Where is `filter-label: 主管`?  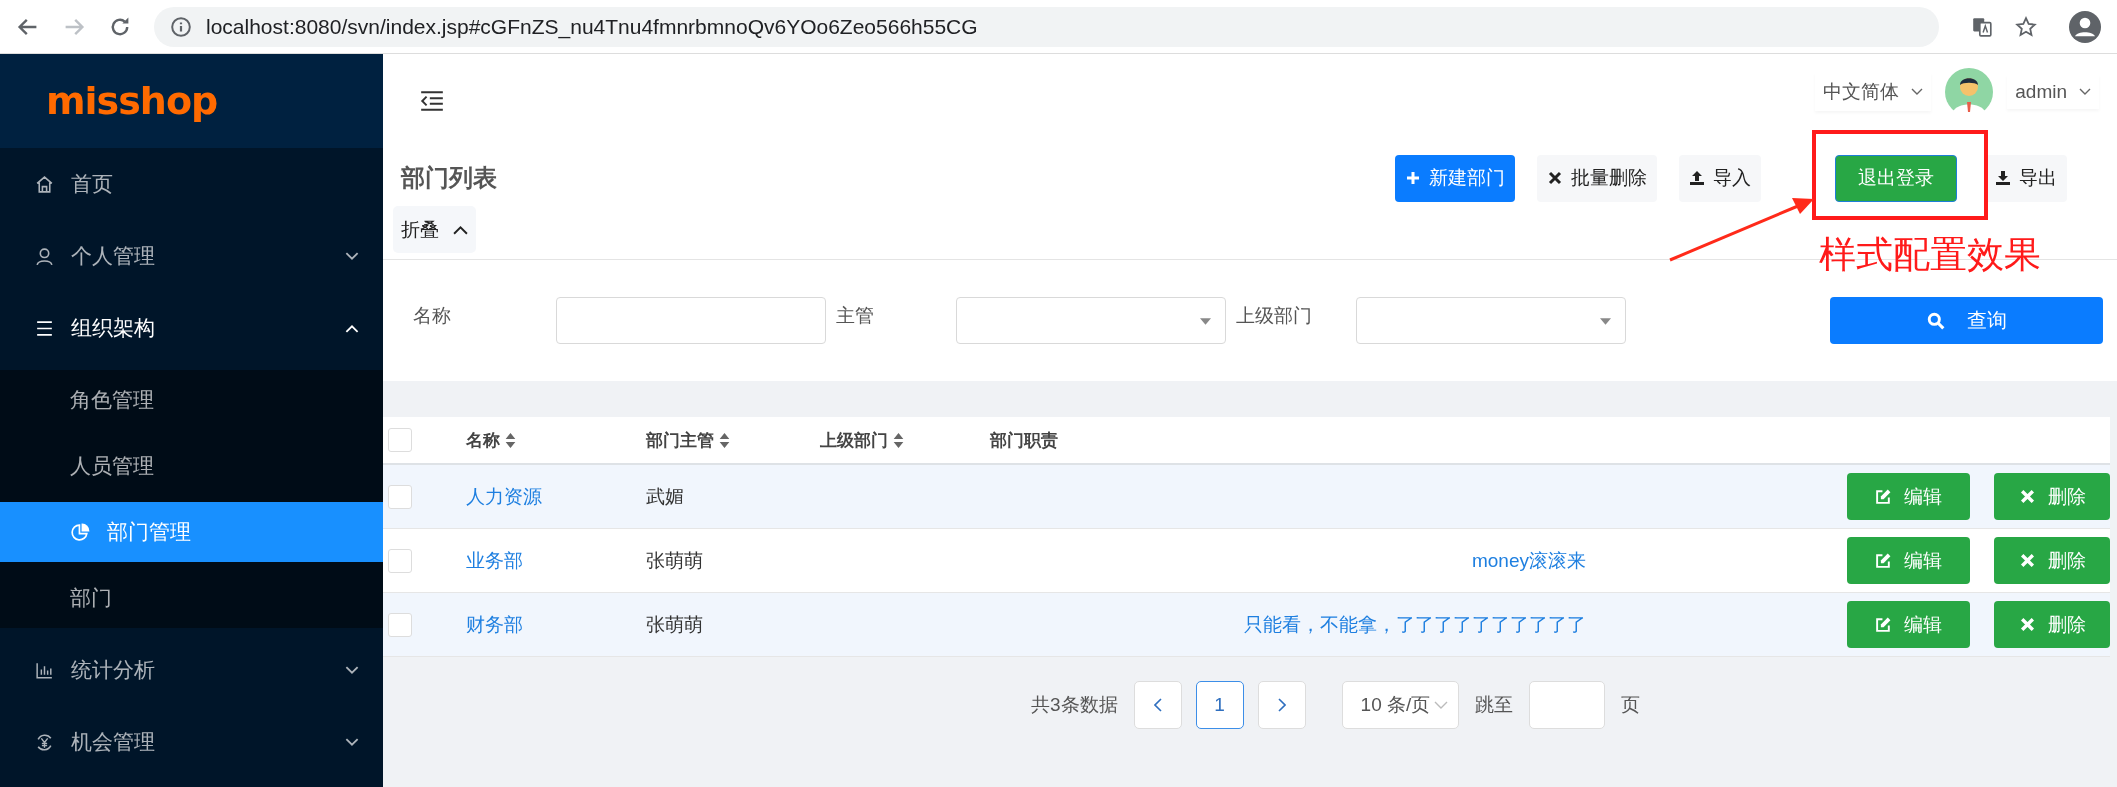
filter-label: 主管 is located at coordinates (855, 316).